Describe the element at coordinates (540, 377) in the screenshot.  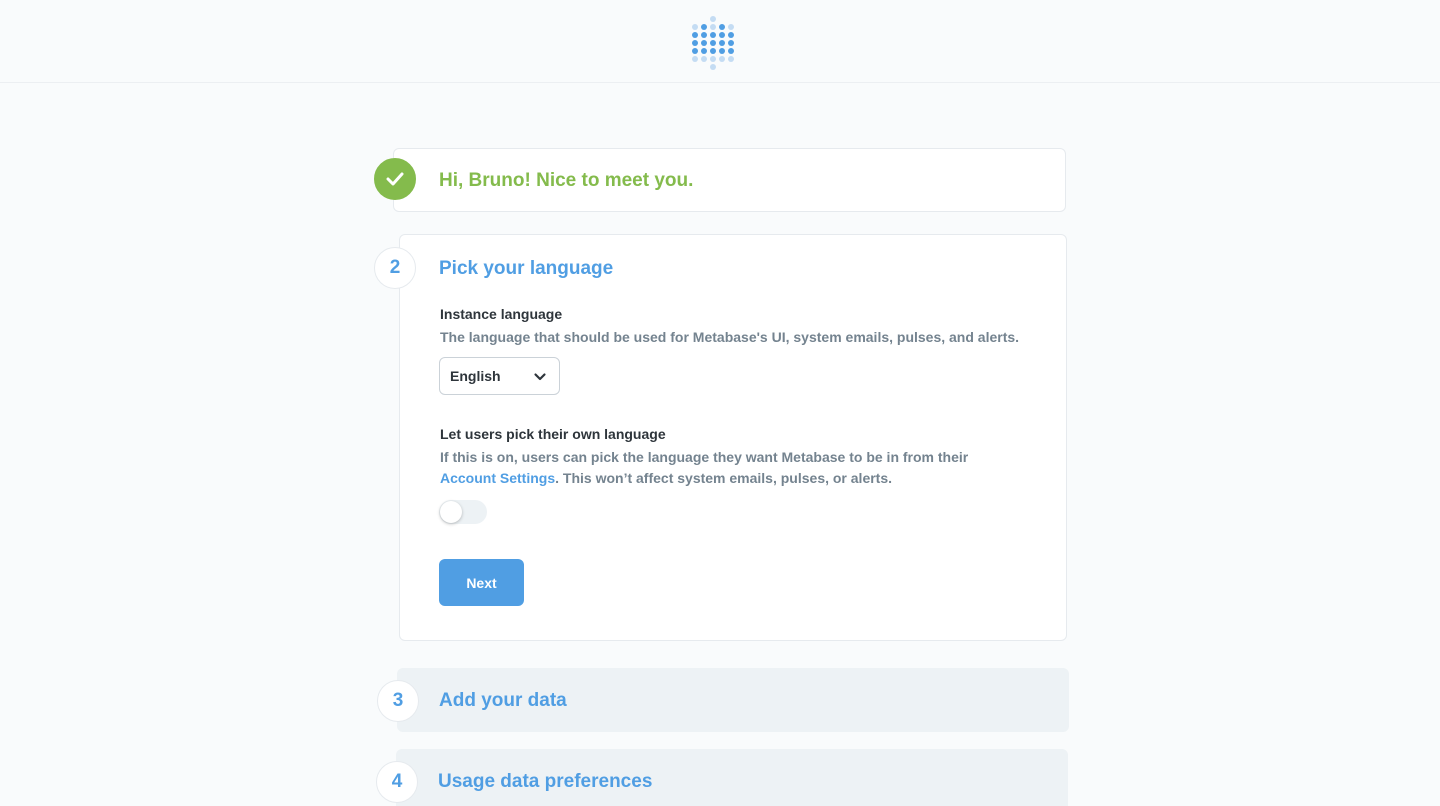
I see `chevron-down-icon` at that location.